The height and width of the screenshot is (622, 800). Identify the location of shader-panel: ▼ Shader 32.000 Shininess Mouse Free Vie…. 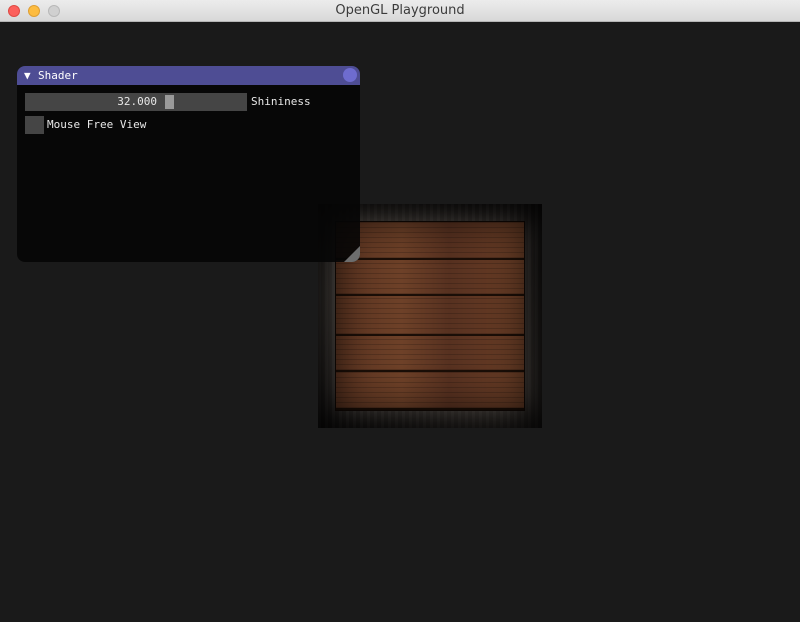
(188, 164).